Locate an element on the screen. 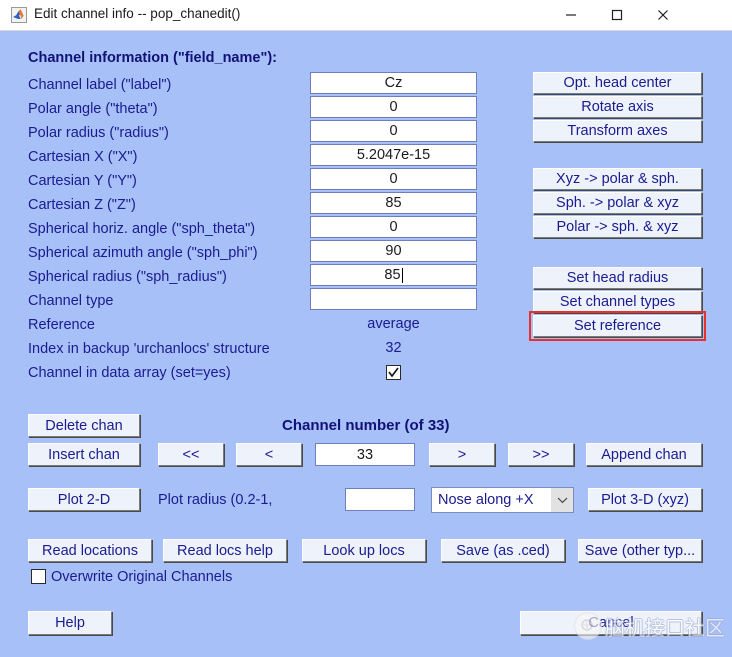 The image size is (732, 657). minimize-icon is located at coordinates (571, 15).